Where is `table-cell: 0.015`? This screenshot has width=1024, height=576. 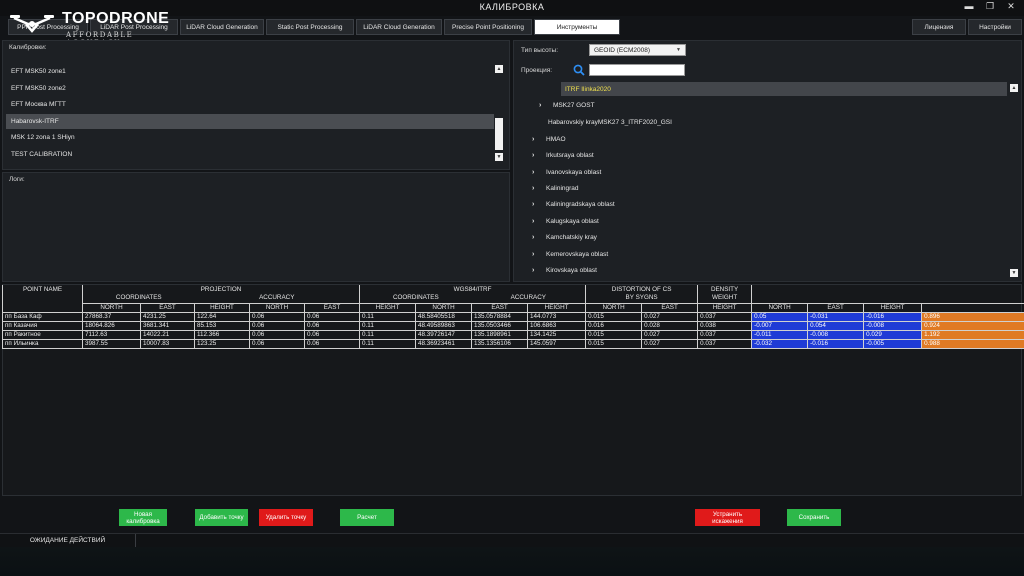 table-cell: 0.015 is located at coordinates (614, 334).